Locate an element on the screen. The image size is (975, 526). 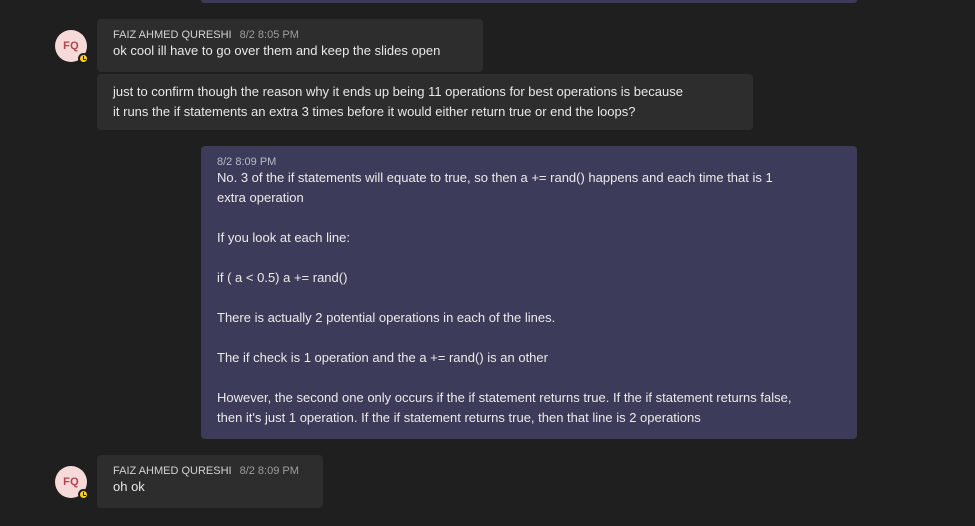
message-paragraph: If you look at each line: is located at coordinates (529, 238).